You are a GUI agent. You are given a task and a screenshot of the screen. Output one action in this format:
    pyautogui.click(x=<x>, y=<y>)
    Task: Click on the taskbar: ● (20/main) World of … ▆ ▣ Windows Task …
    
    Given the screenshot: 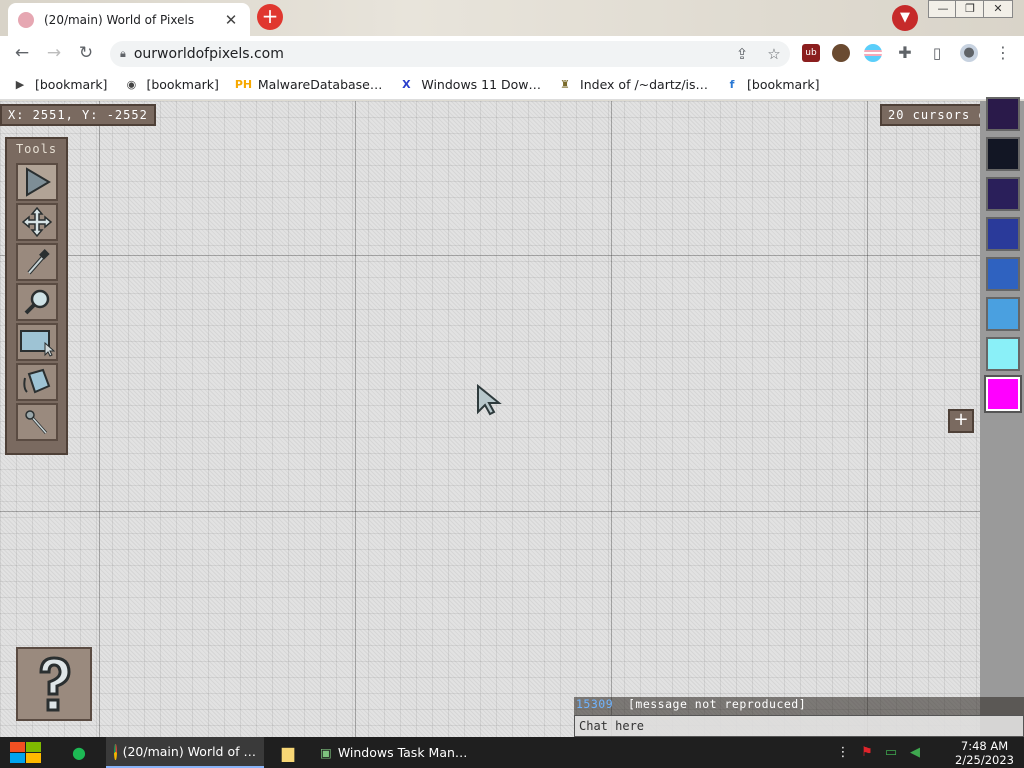 What is the action you would take?
    pyautogui.click(x=512, y=752)
    